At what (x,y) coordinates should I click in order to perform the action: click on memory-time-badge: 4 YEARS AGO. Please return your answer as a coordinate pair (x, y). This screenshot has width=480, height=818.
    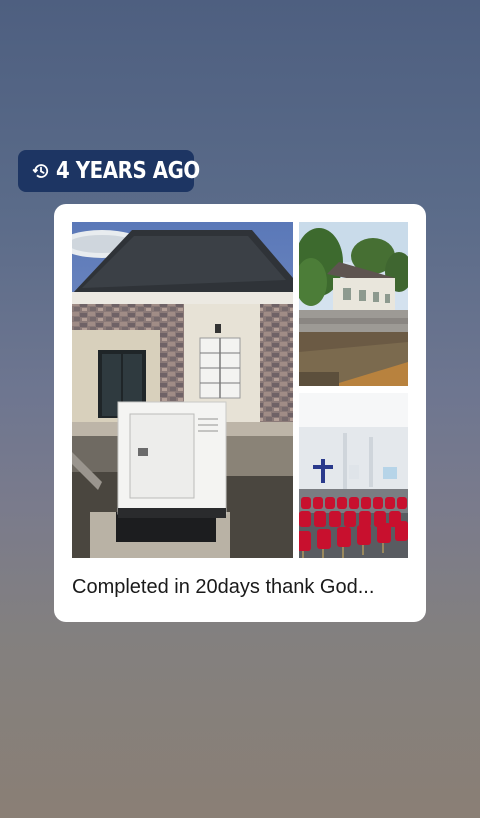
    Looking at the image, I should click on (109, 171).